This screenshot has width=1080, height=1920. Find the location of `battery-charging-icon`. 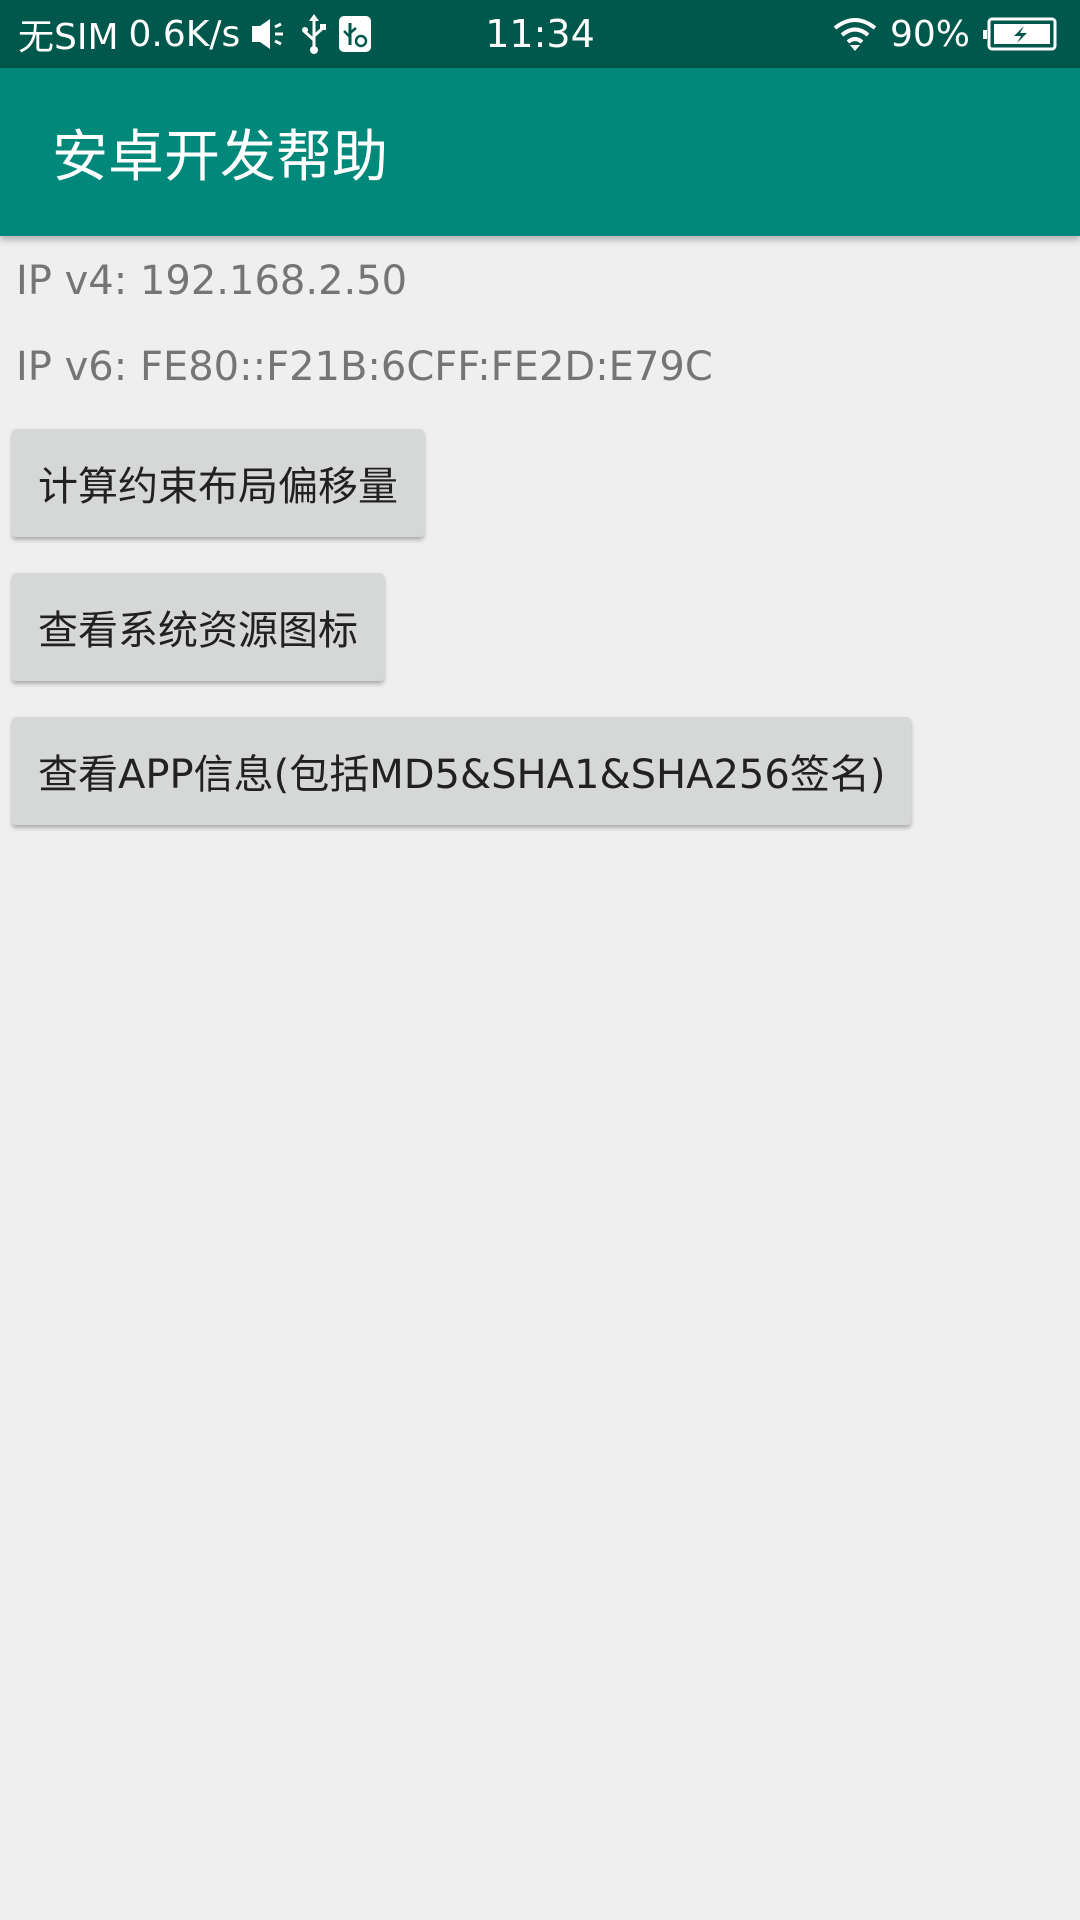

battery-charging-icon is located at coordinates (1020, 34).